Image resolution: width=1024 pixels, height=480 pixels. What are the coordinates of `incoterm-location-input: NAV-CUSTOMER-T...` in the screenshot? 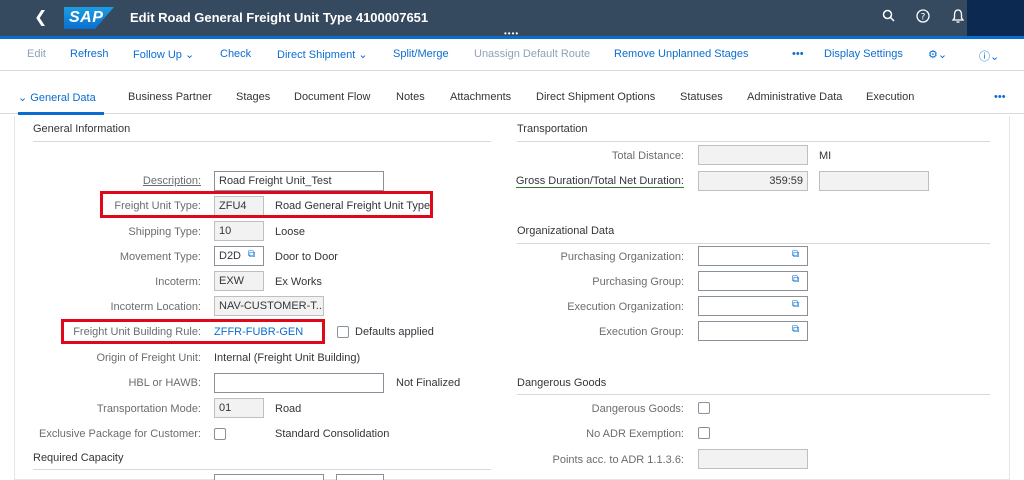 It's located at (269, 306).